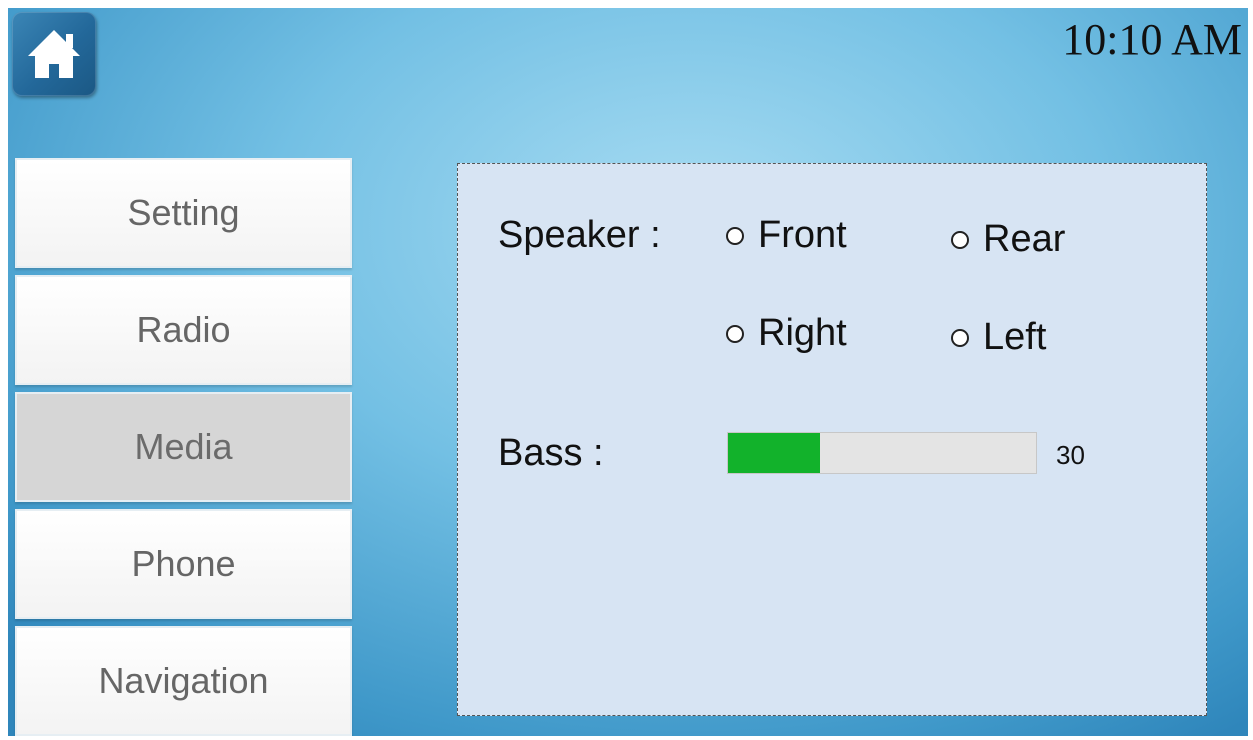 The width and height of the screenshot is (1253, 740). Describe the element at coordinates (579, 235) in the screenshot. I see `speaker-label: Speaker :` at that location.